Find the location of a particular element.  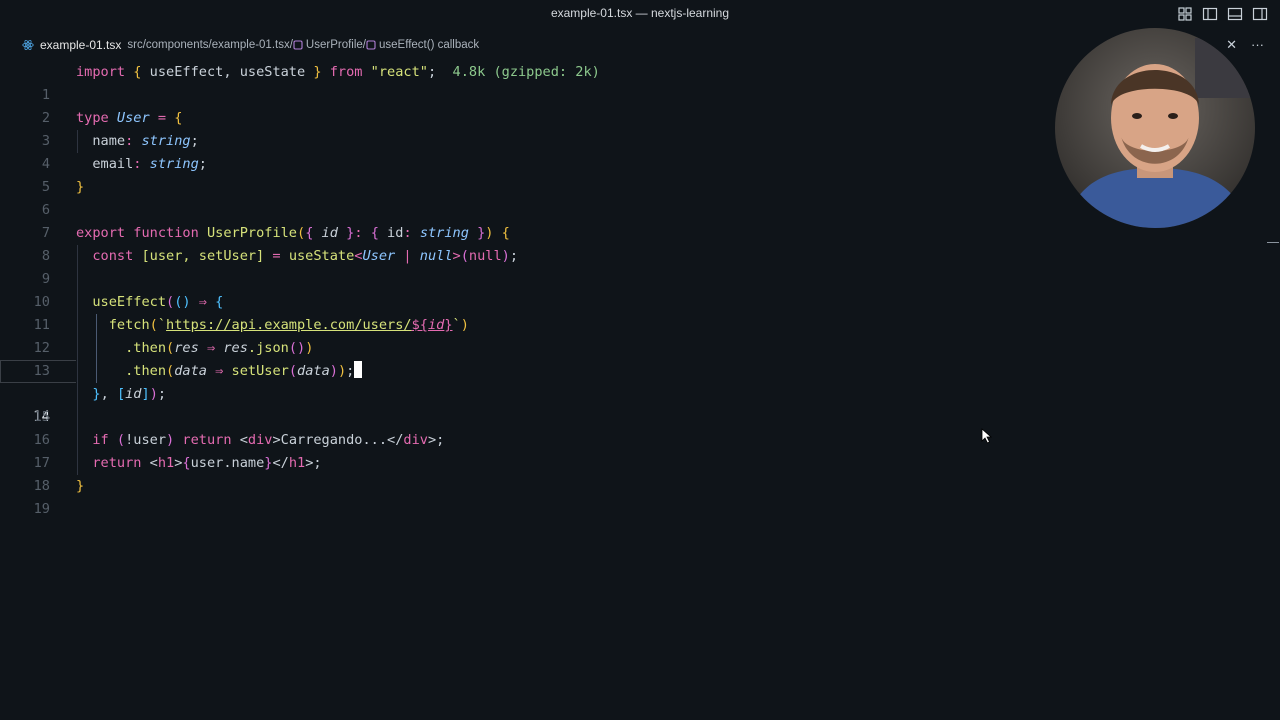

token-destructure: [user, setUser] is located at coordinates (203, 256).